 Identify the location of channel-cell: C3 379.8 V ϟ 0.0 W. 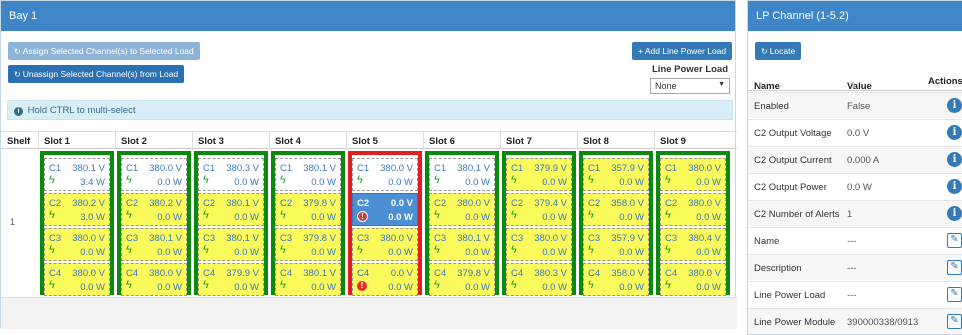
(308, 244).